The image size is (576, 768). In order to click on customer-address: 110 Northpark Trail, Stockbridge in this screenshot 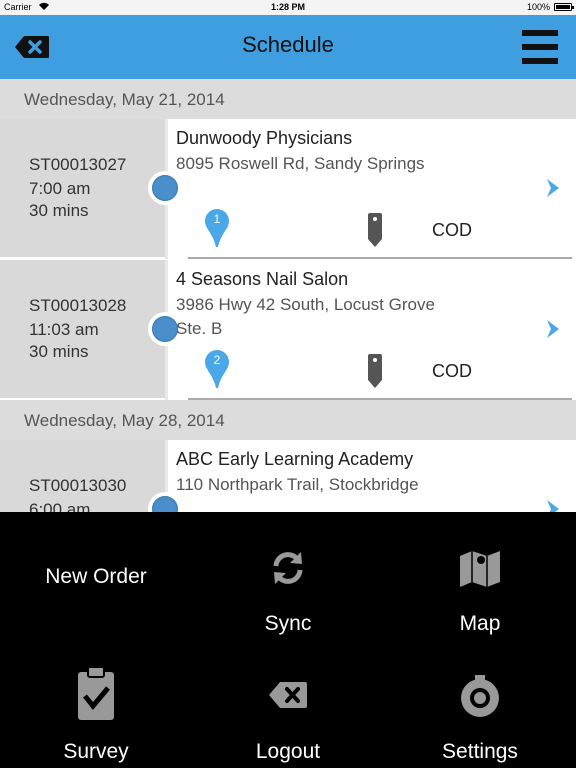, I will do `click(346, 485)`.